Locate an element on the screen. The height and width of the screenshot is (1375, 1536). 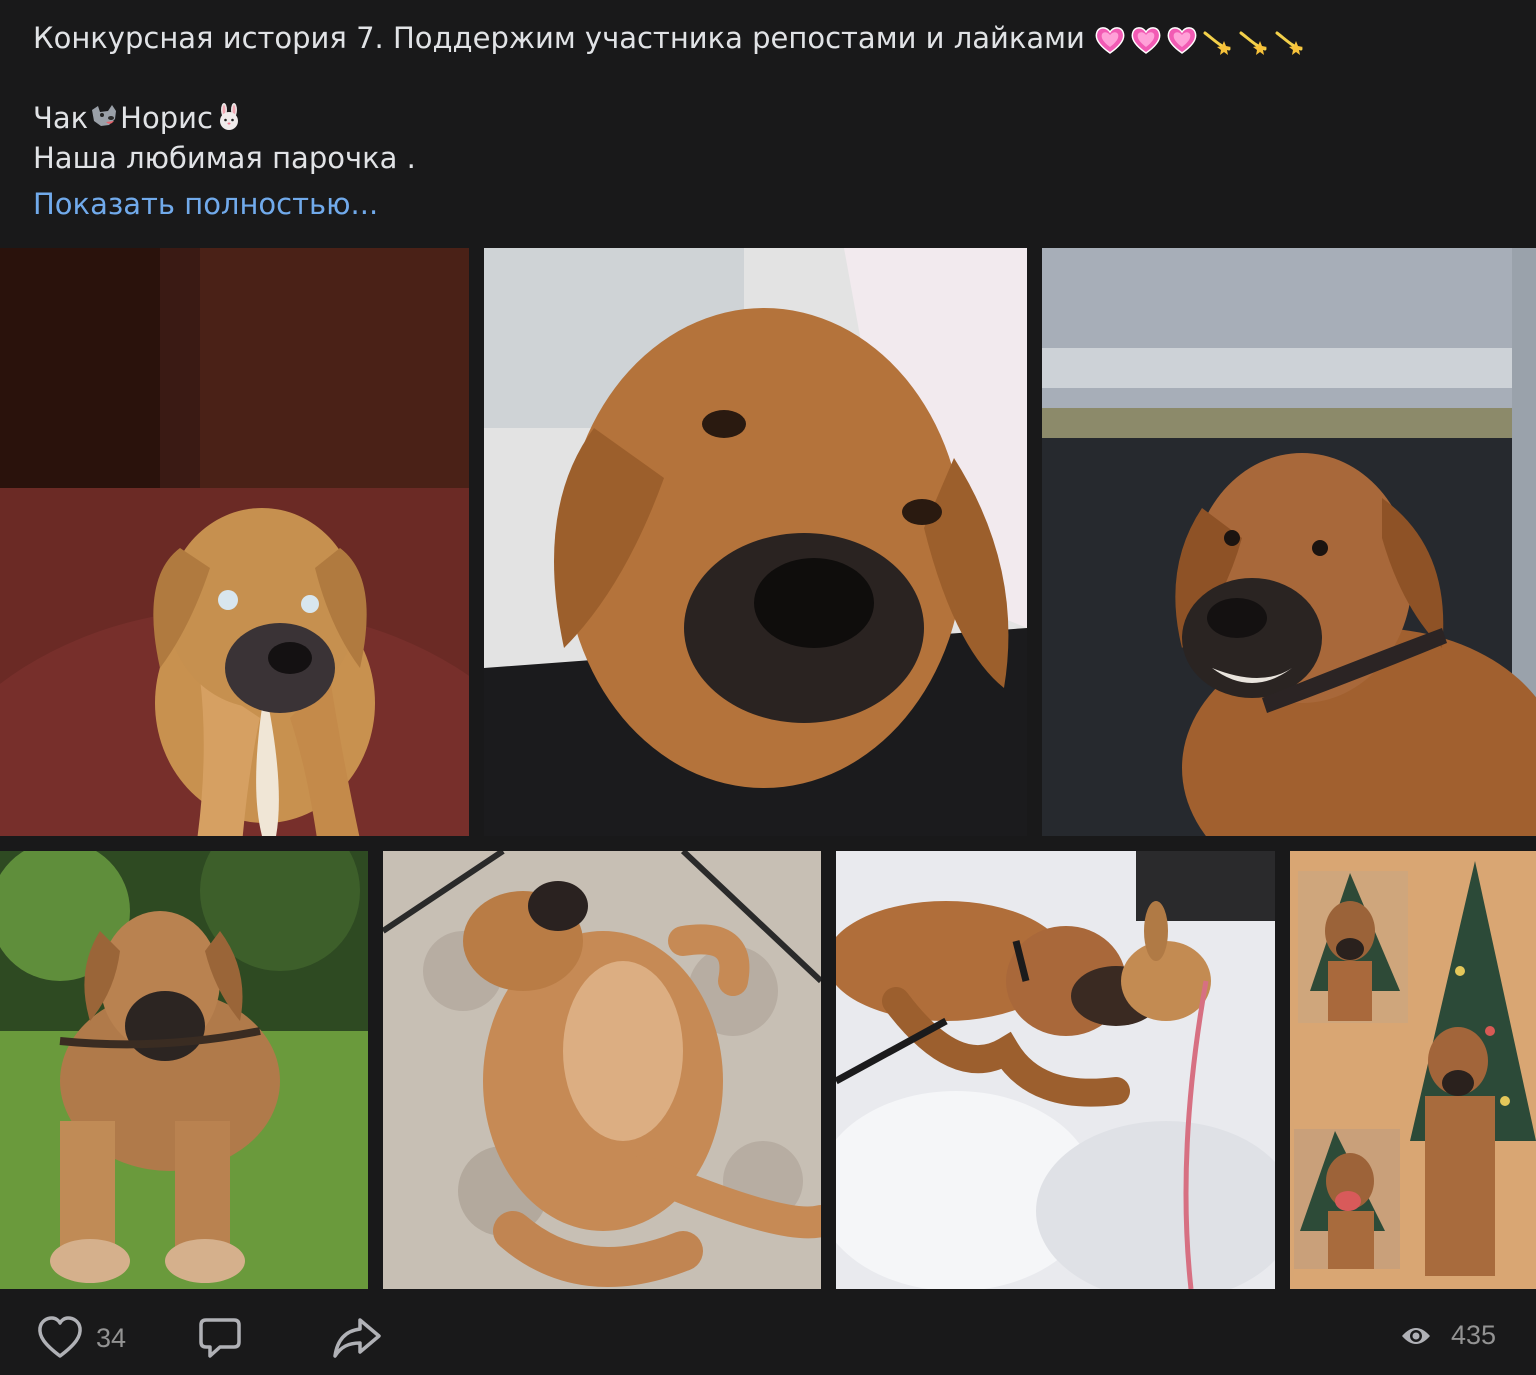
heart-outline-icon is located at coordinates (60, 1337).